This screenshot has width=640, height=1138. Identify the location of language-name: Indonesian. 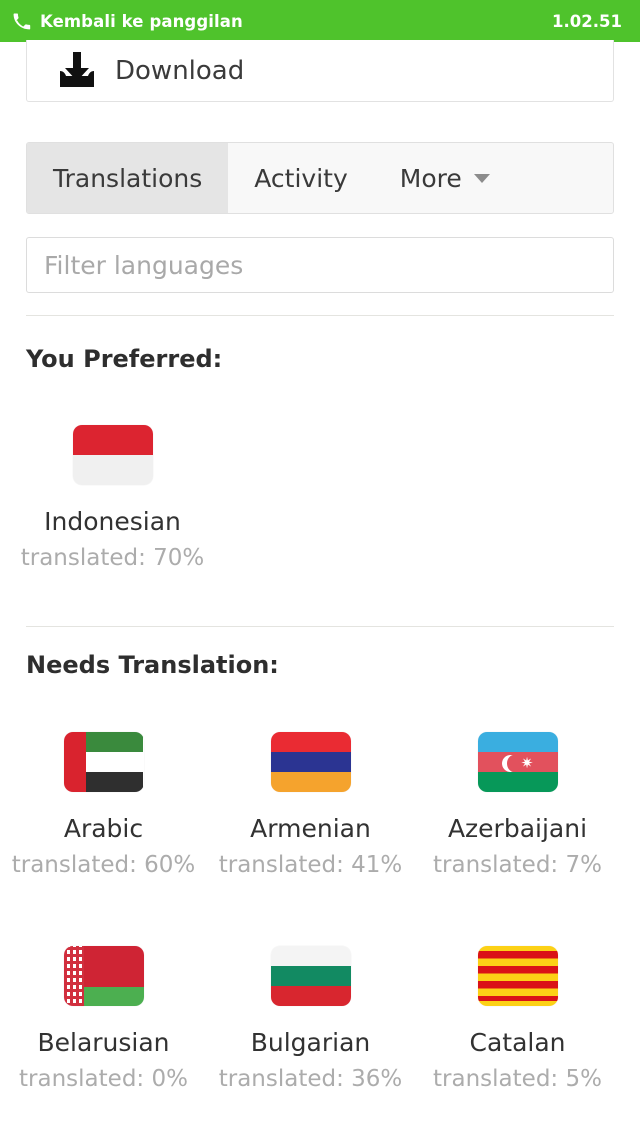
(112, 521).